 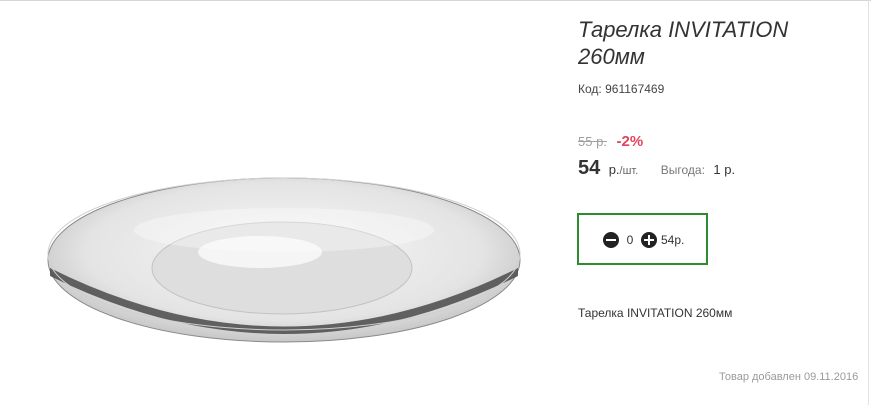 I want to click on product-code: Код: 961167469, so click(x=621, y=89).